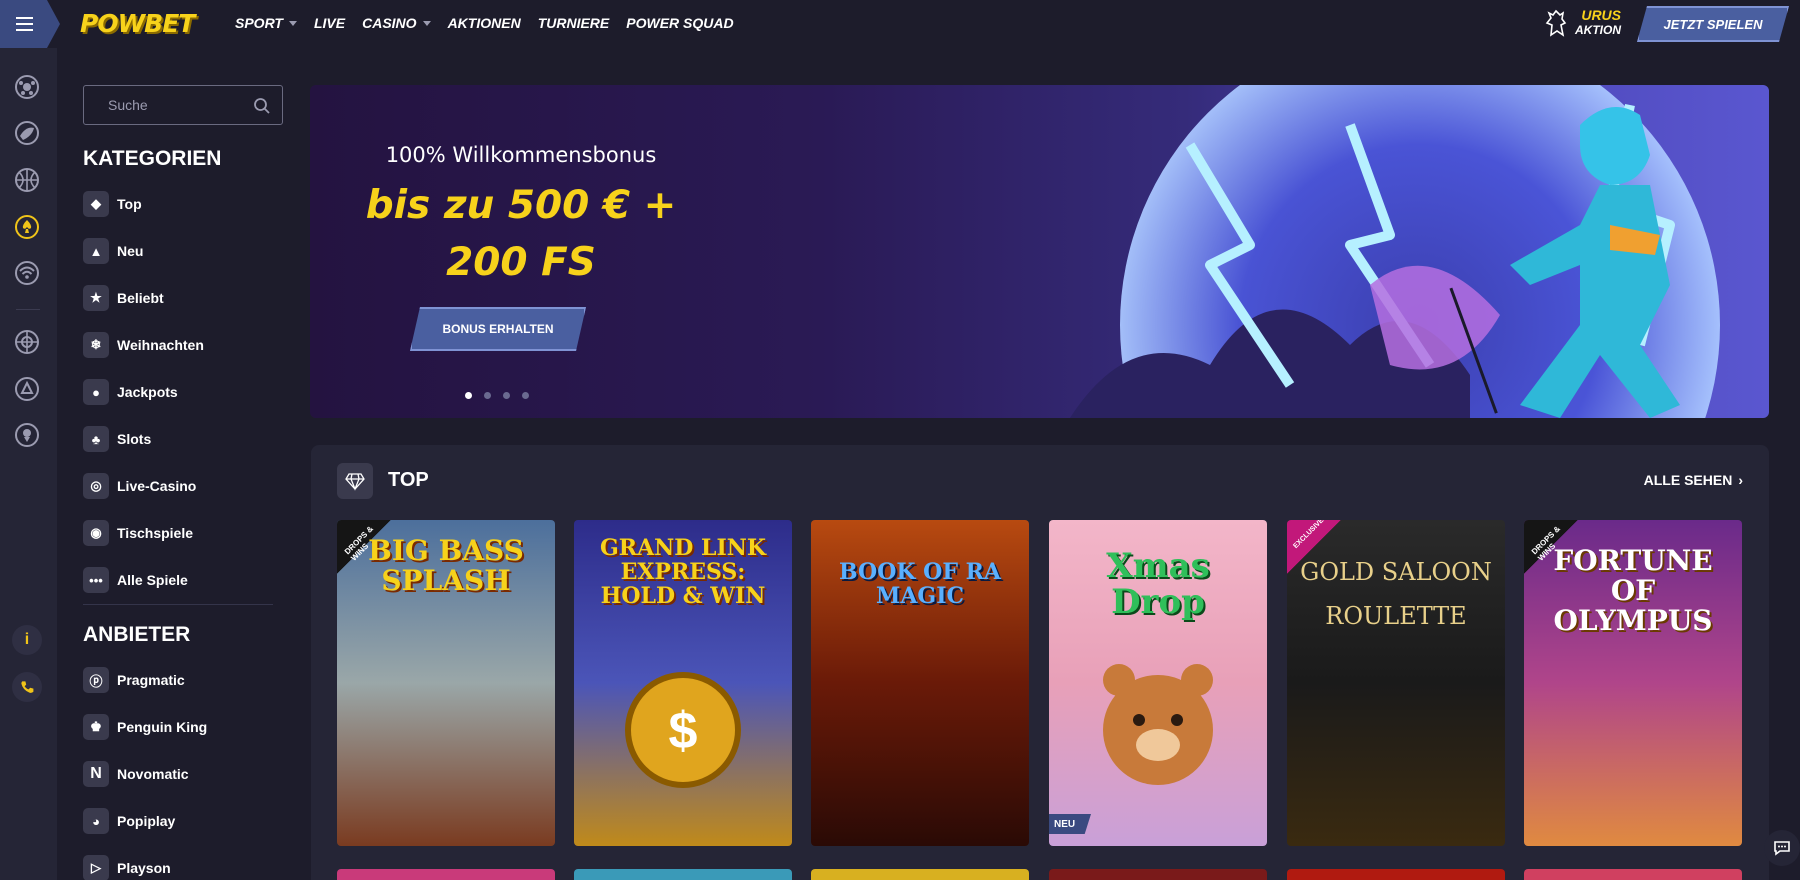  What do you see at coordinates (27, 687) in the screenshot?
I see `phone-icon` at bounding box center [27, 687].